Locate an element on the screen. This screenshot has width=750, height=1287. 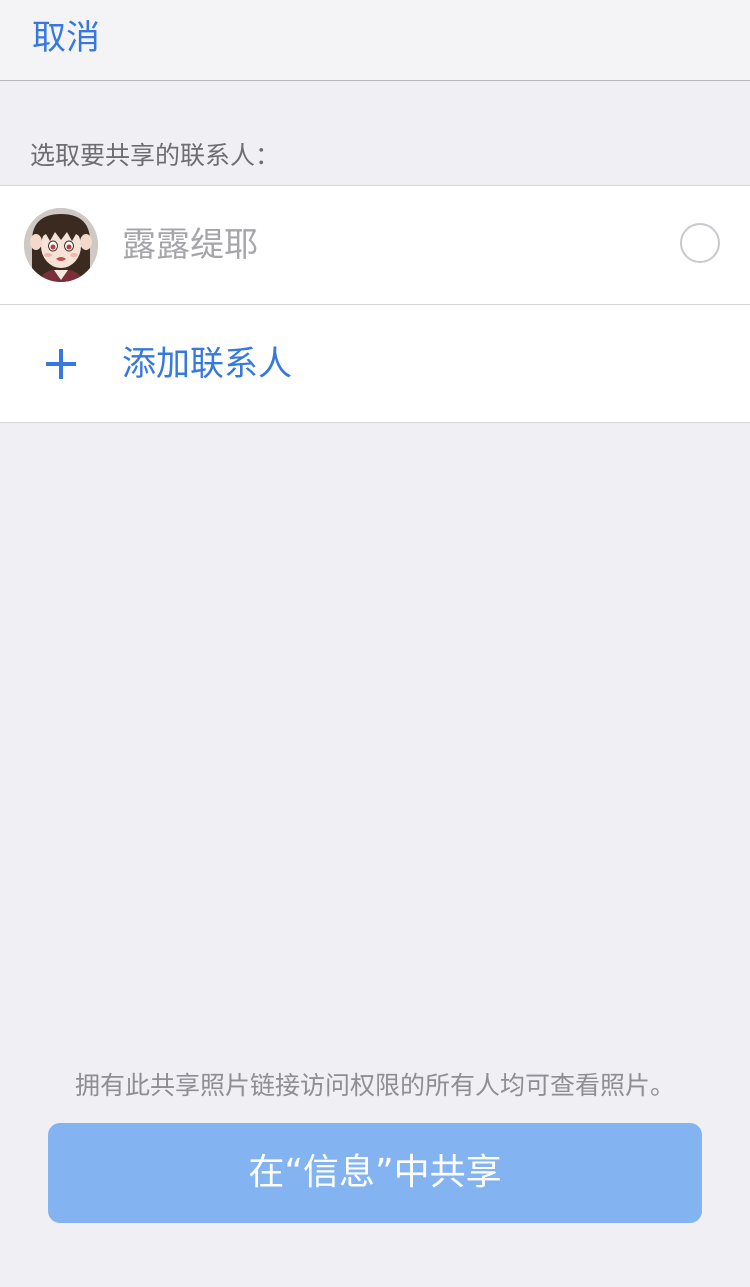
cancel-button: 取消 is located at coordinates (66, 38).